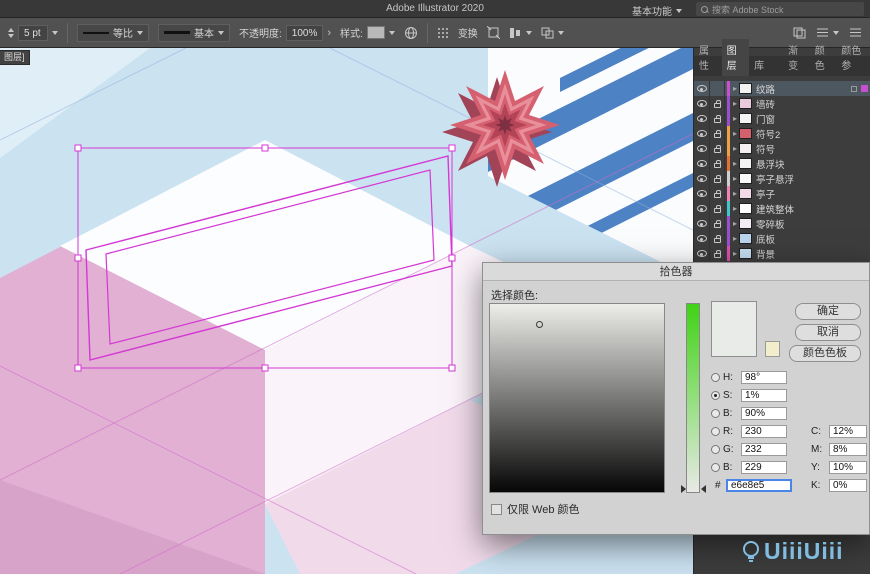 This screenshot has width=870, height=574. Describe the element at coordinates (443, 33) in the screenshot. I see `grid-options-icon` at that location.